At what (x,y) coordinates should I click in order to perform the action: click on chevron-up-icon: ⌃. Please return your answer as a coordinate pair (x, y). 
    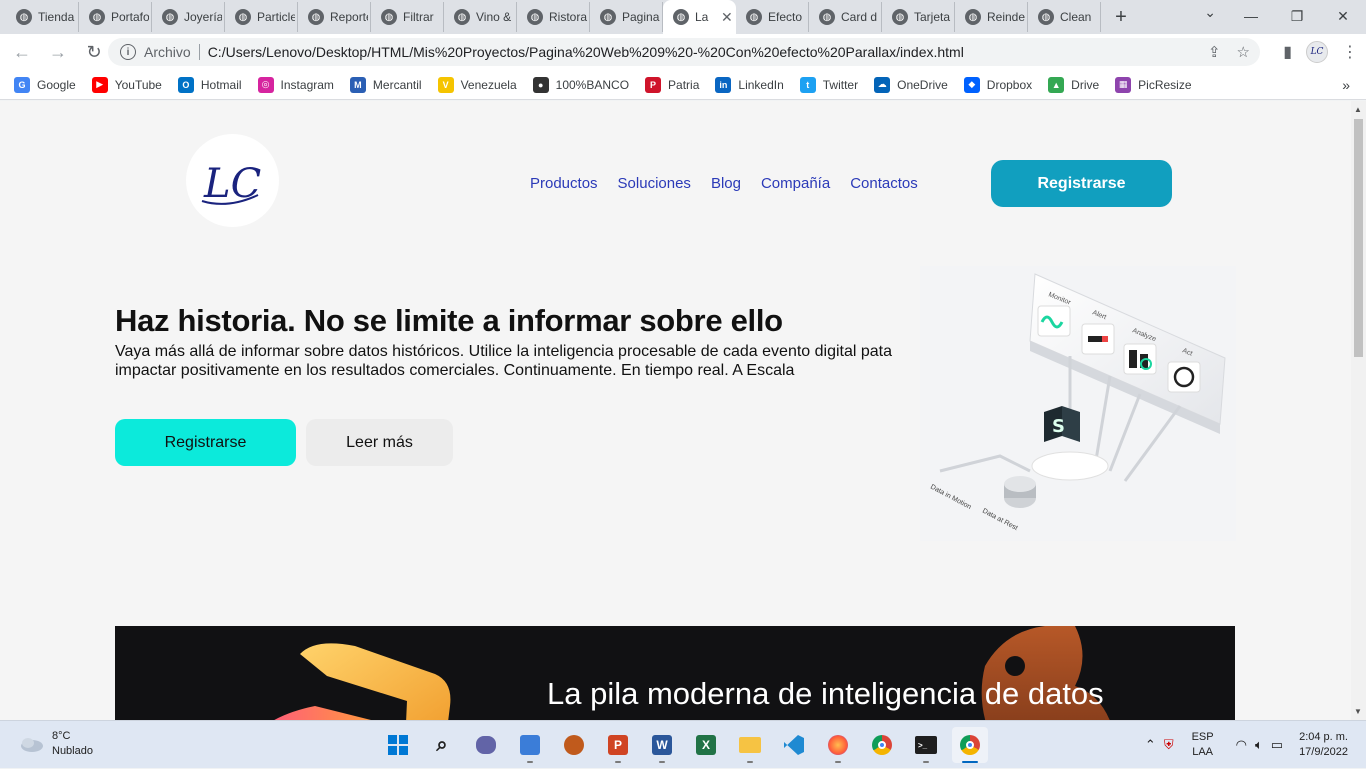
    Looking at the image, I should click on (1150, 745).